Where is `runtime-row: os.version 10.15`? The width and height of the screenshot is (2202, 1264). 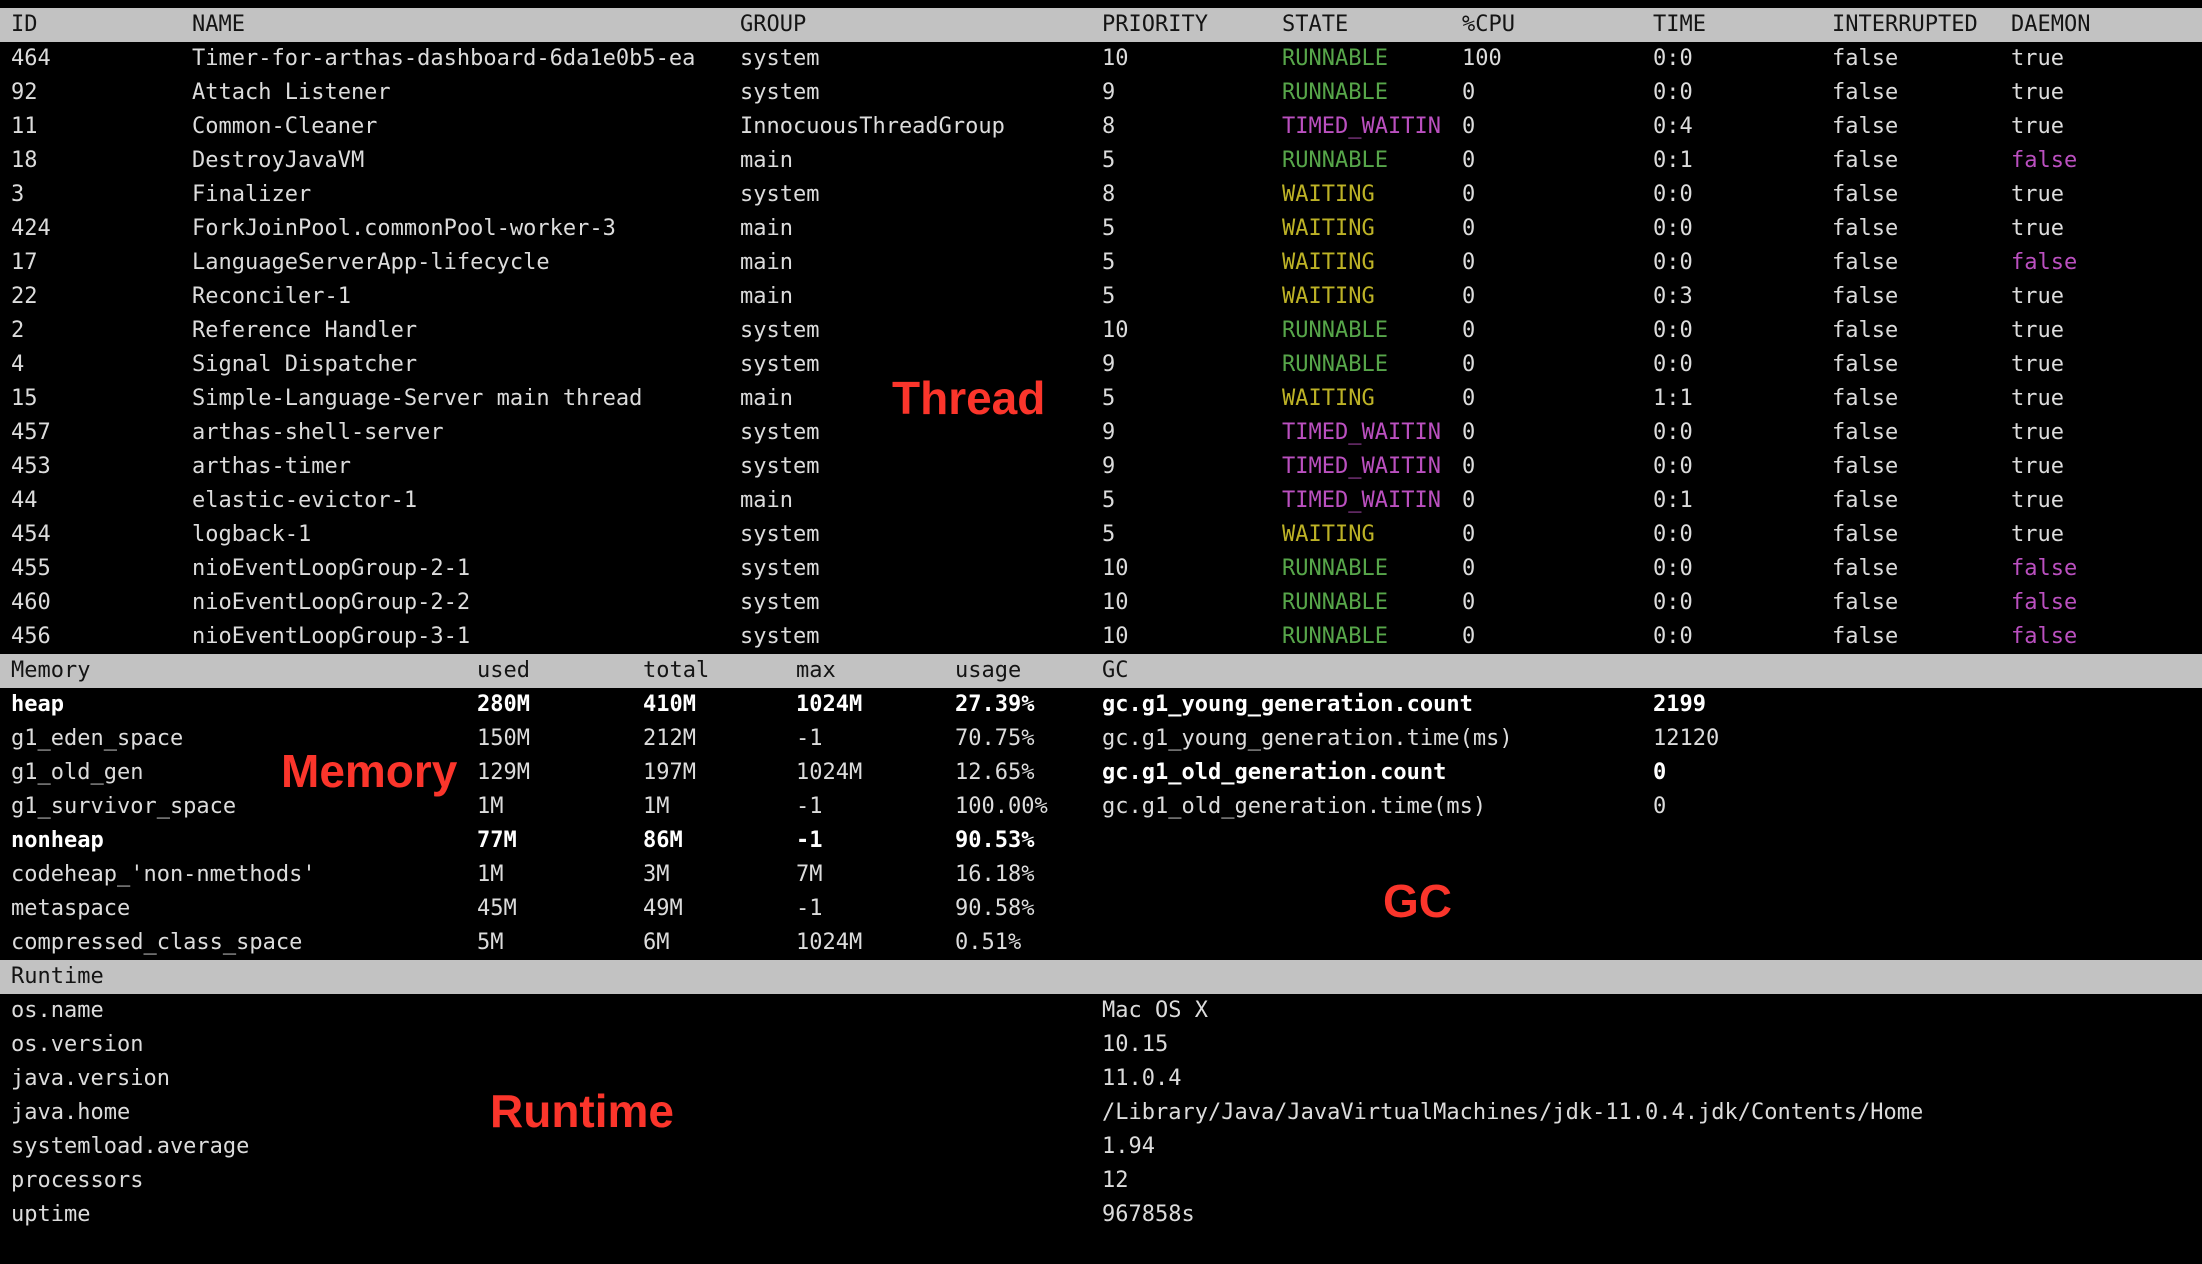
runtime-row: os.version 10.15 is located at coordinates (1101, 1045).